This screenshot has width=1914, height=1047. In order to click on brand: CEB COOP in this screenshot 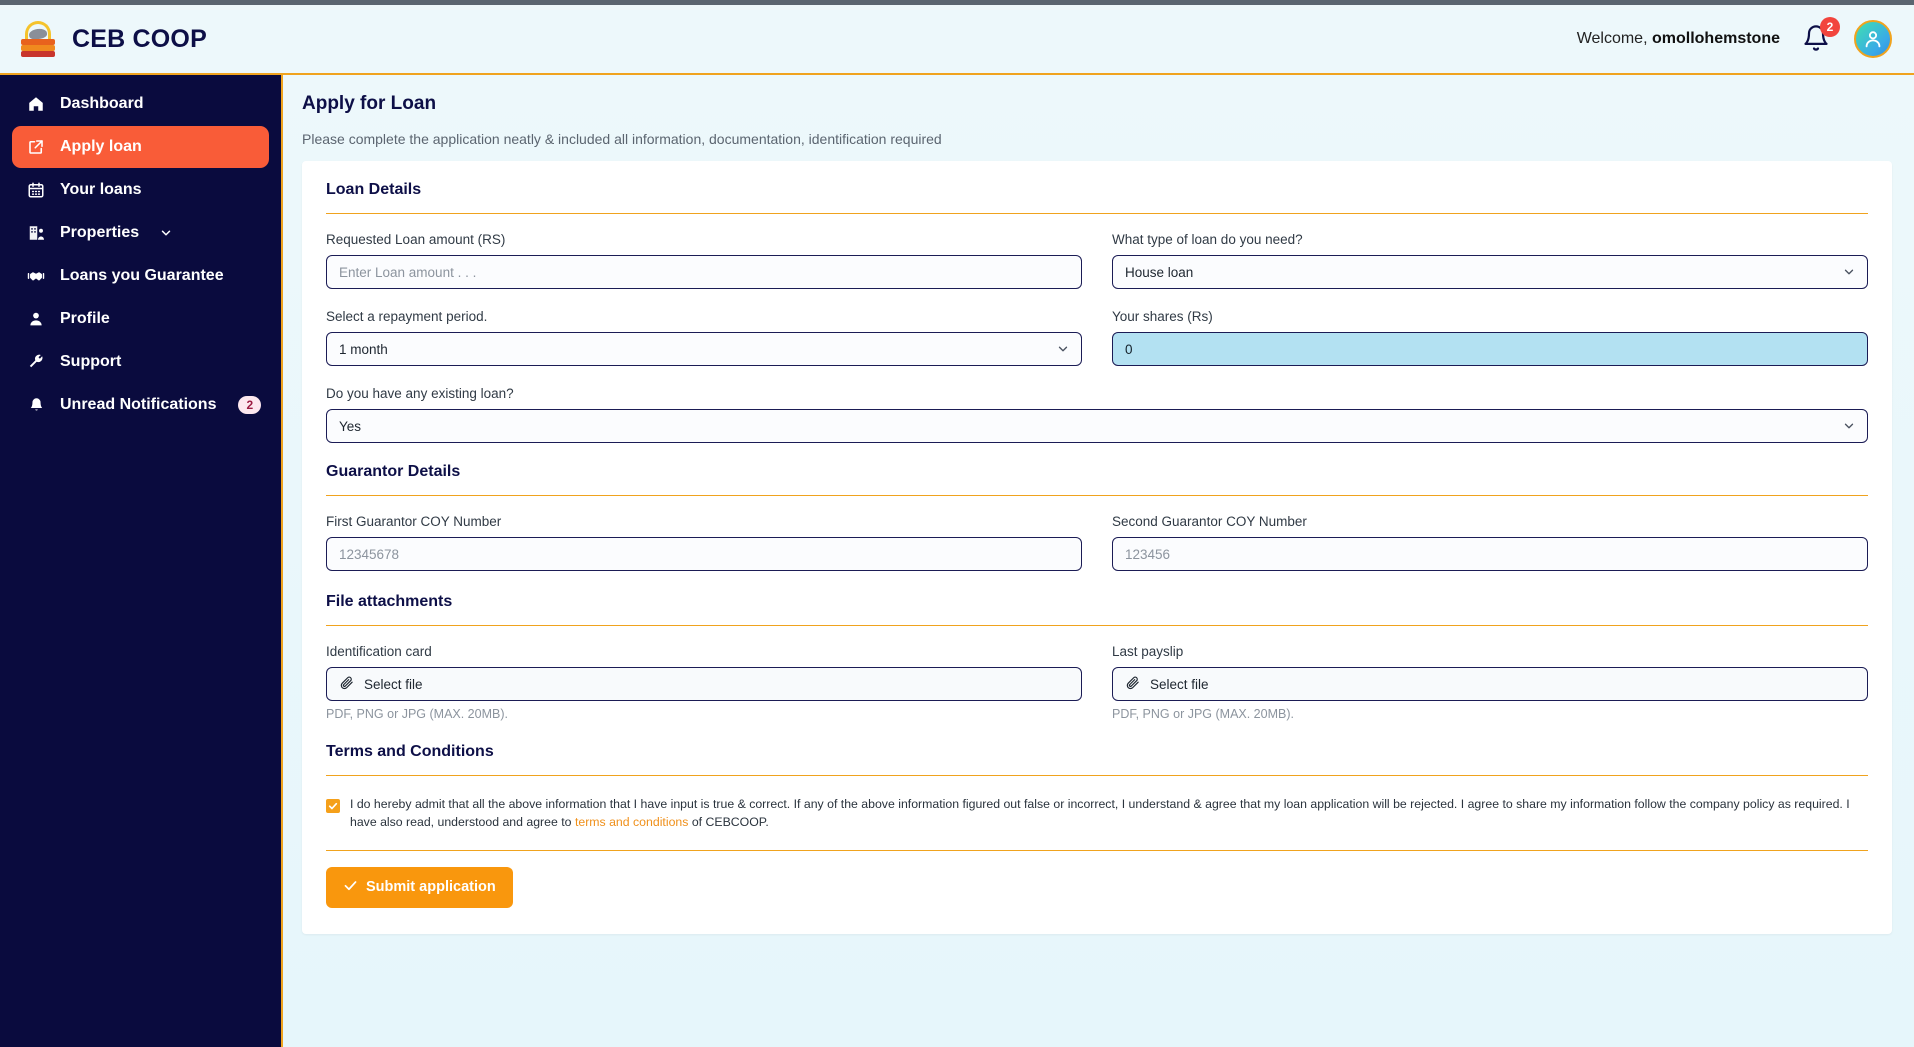, I will do `click(112, 39)`.